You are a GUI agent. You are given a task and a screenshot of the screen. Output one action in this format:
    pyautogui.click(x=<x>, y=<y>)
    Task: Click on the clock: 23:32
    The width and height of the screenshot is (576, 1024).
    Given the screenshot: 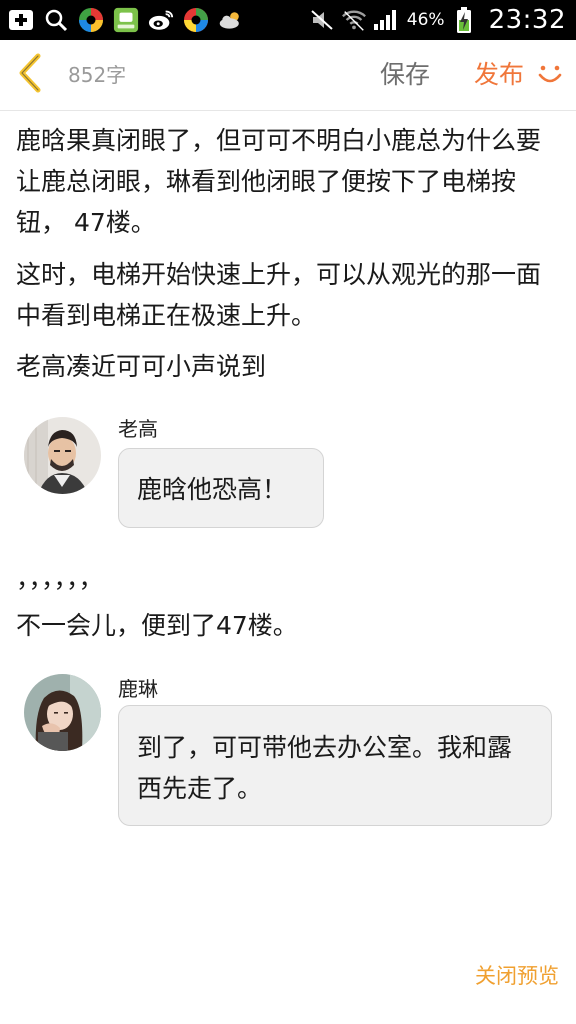 What is the action you would take?
    pyautogui.click(x=527, y=20)
    